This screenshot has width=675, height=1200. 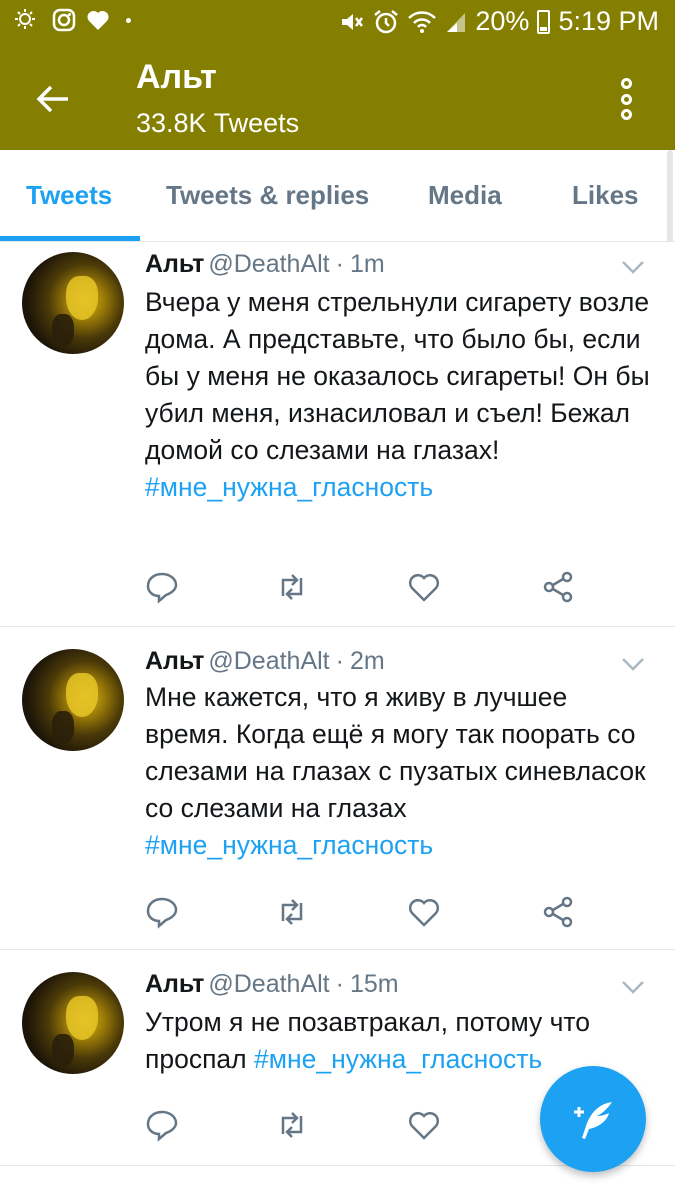 I want to click on status-right: 20% 5:19 PM, so click(x=499, y=21).